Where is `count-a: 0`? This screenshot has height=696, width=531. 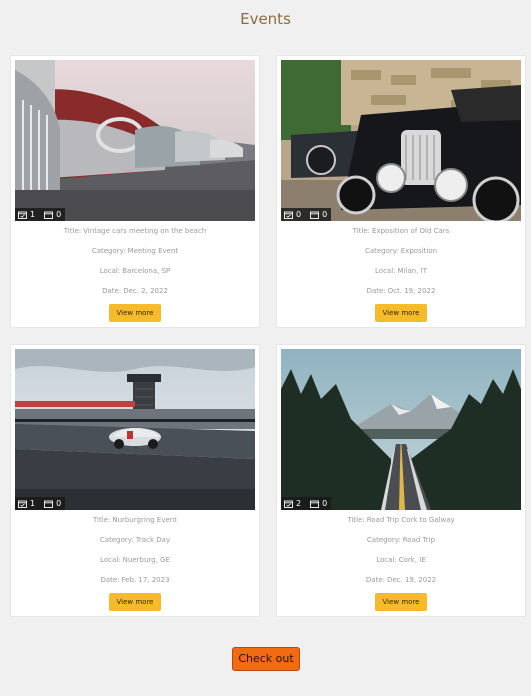 count-a: 0 is located at coordinates (299, 214).